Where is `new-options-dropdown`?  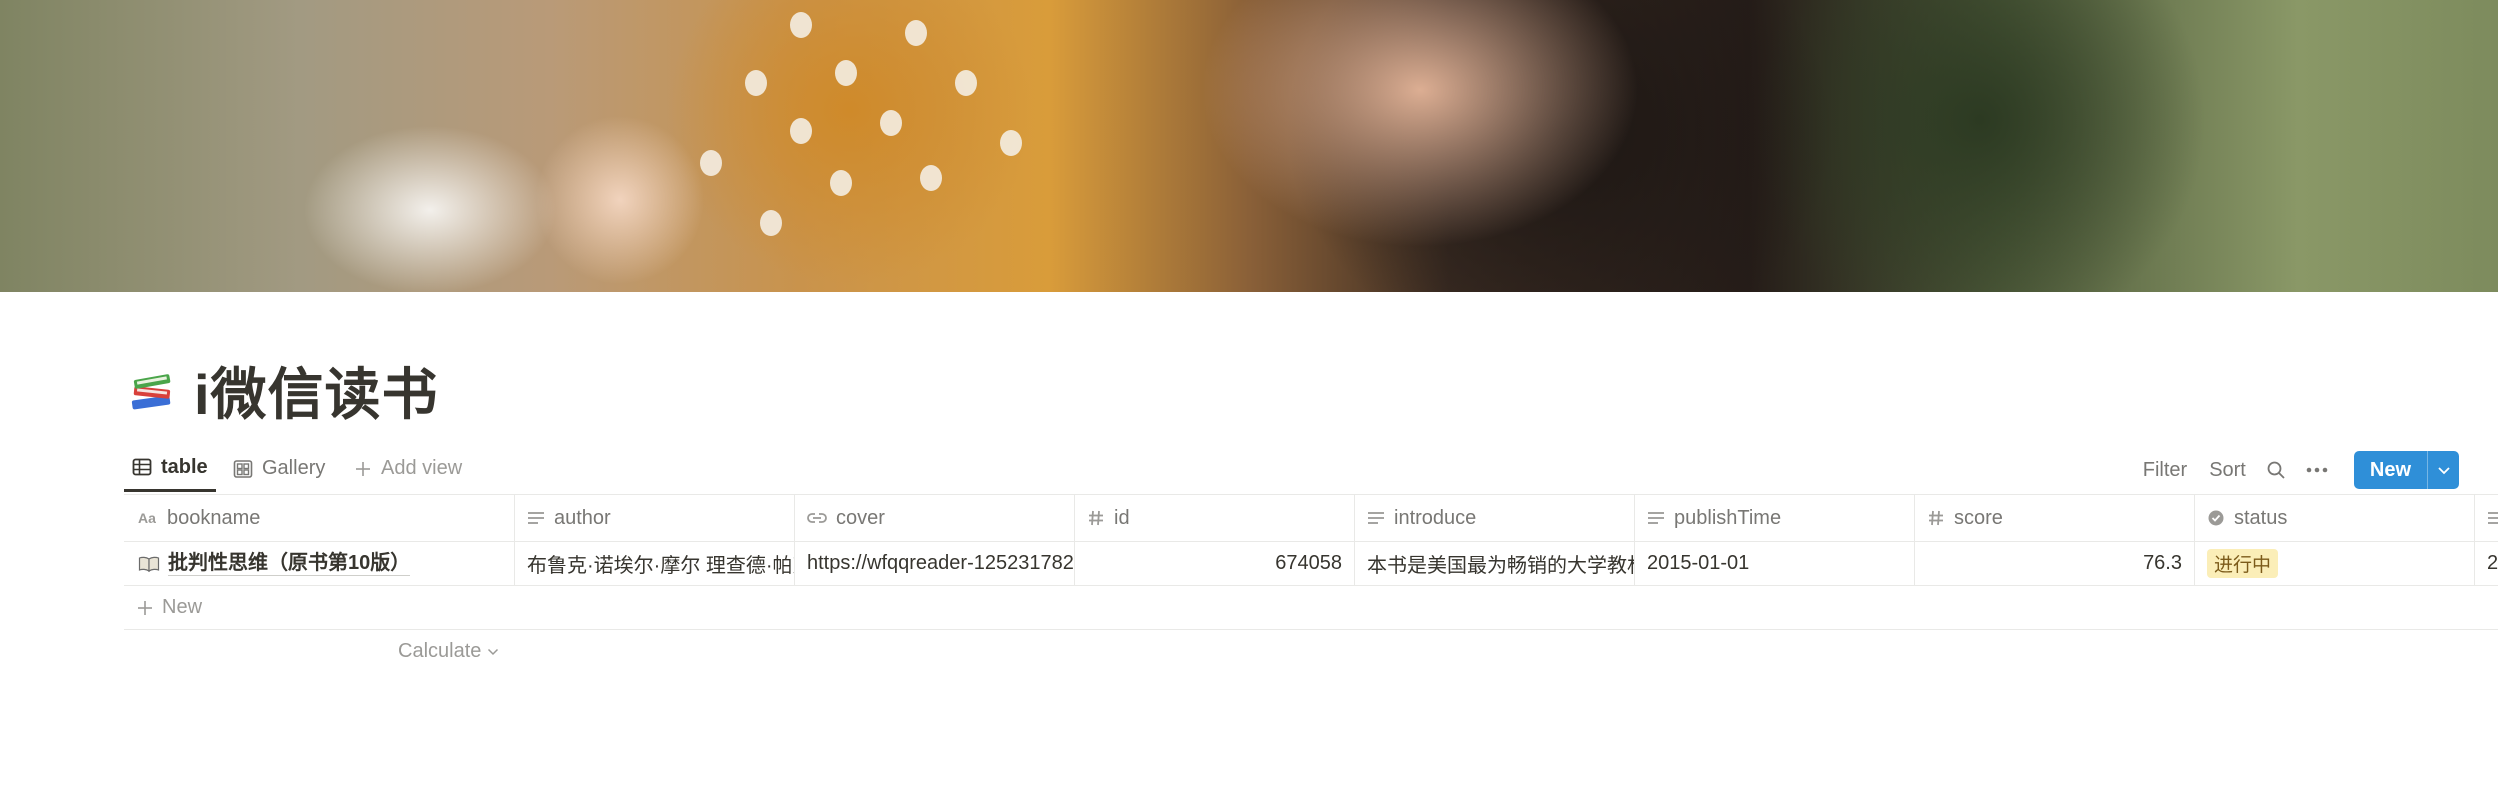 new-options-dropdown is located at coordinates (2443, 470).